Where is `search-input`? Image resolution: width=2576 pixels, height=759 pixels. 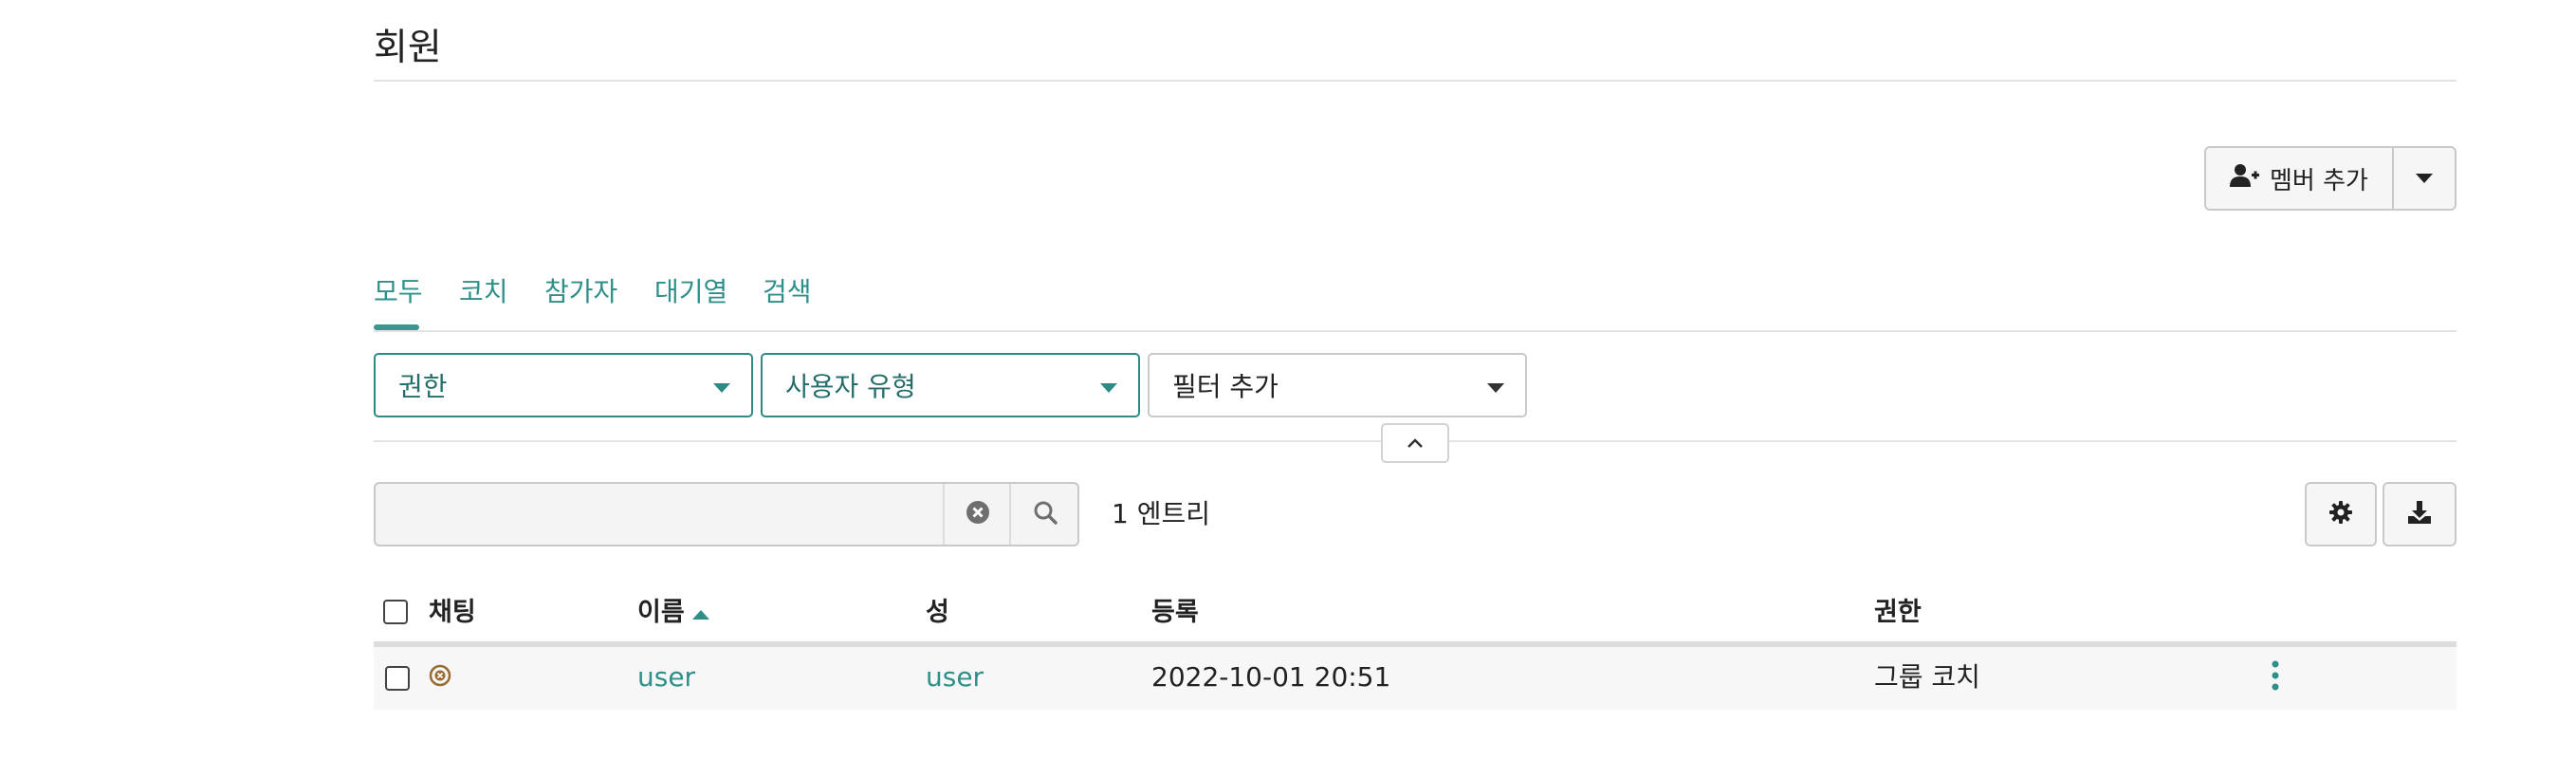 search-input is located at coordinates (659, 514).